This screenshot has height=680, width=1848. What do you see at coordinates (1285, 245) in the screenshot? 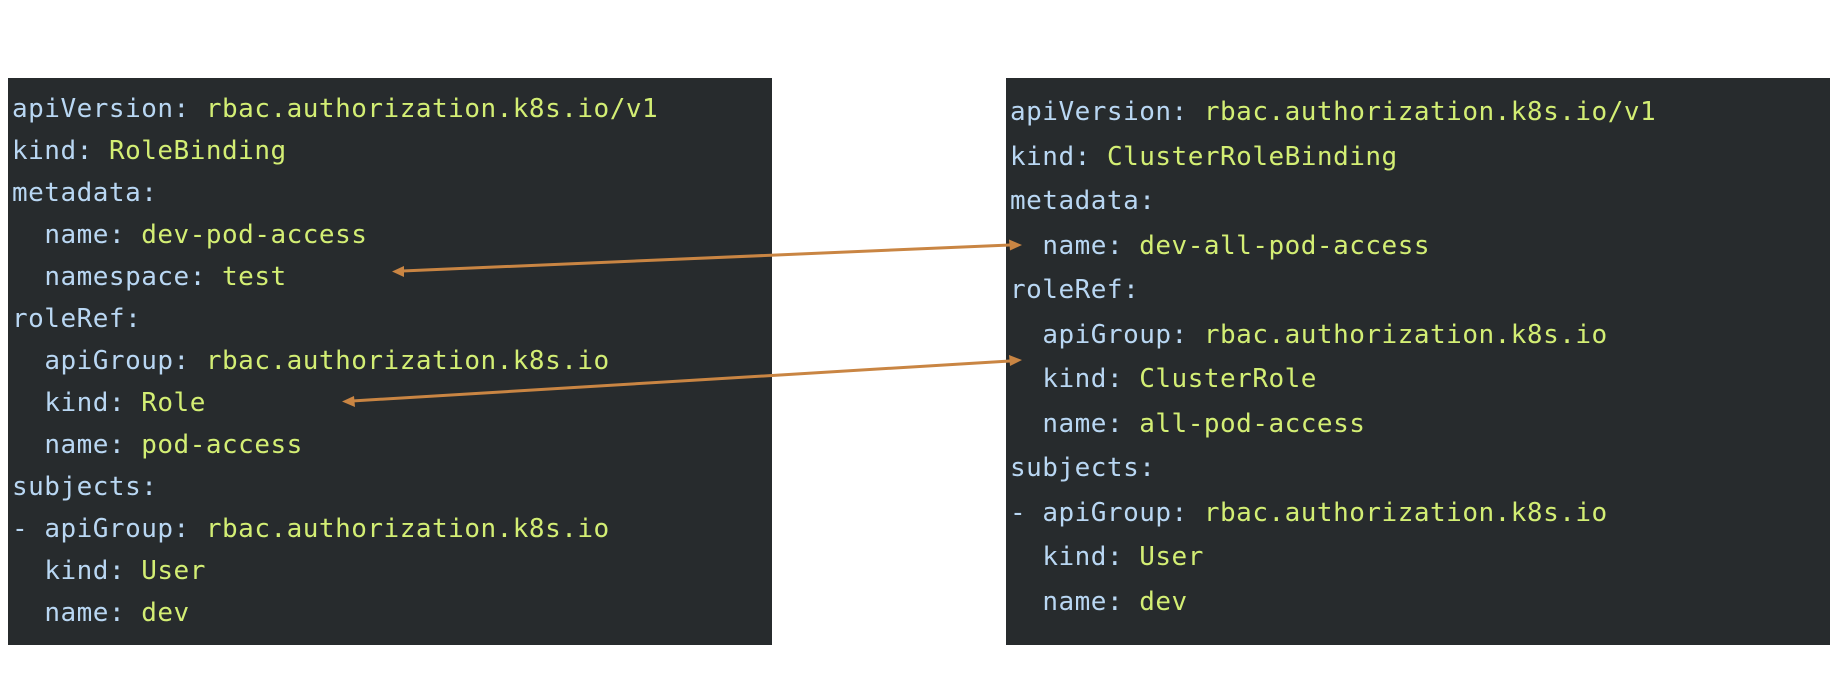
I see `yaml-value: dev-all-pod-access` at bounding box center [1285, 245].